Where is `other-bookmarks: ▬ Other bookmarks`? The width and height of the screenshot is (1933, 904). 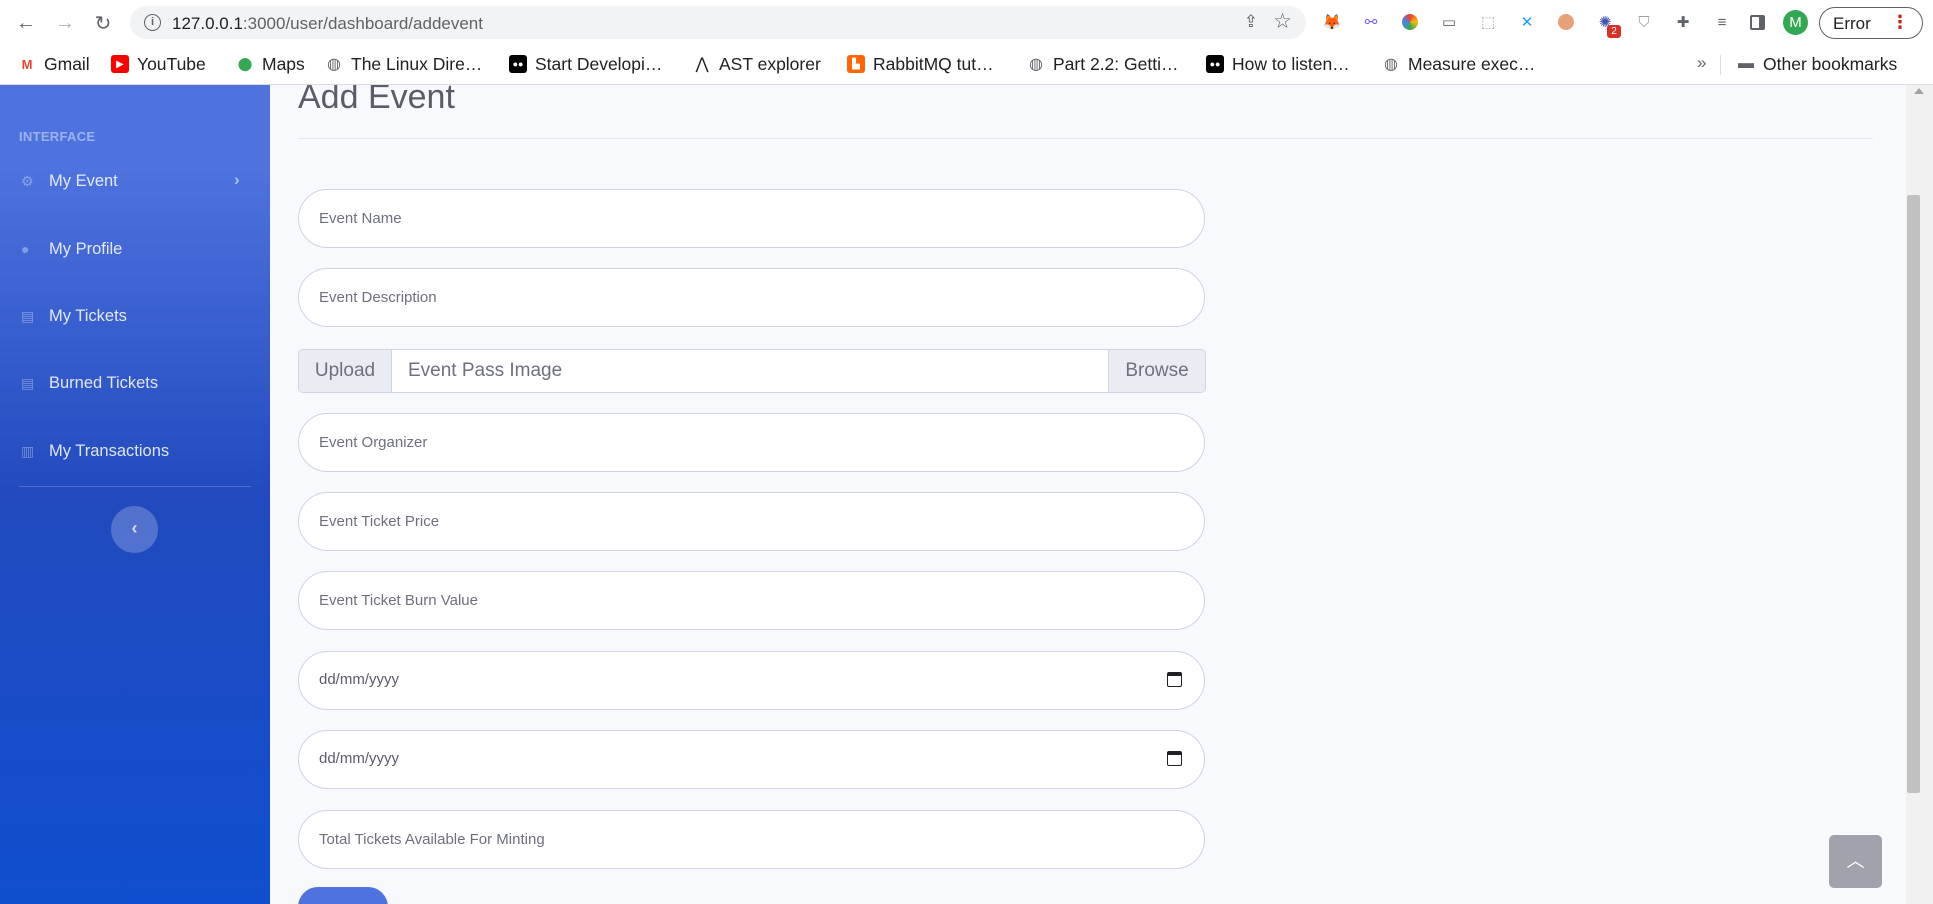 other-bookmarks: ▬ Other bookmarks is located at coordinates (1817, 64).